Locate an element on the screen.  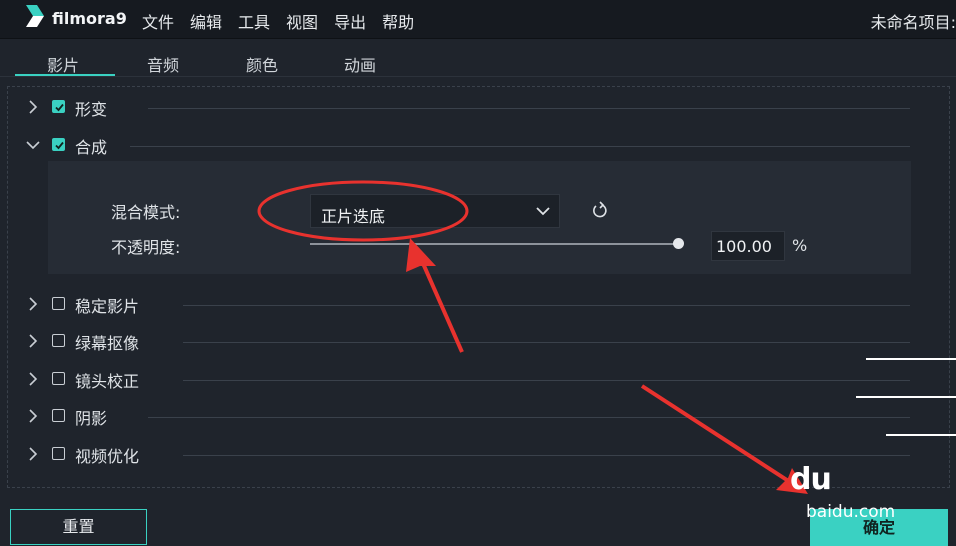
main-menu: 文件 编辑 工具 视图 导出 帮助 is located at coordinates (278, 21).